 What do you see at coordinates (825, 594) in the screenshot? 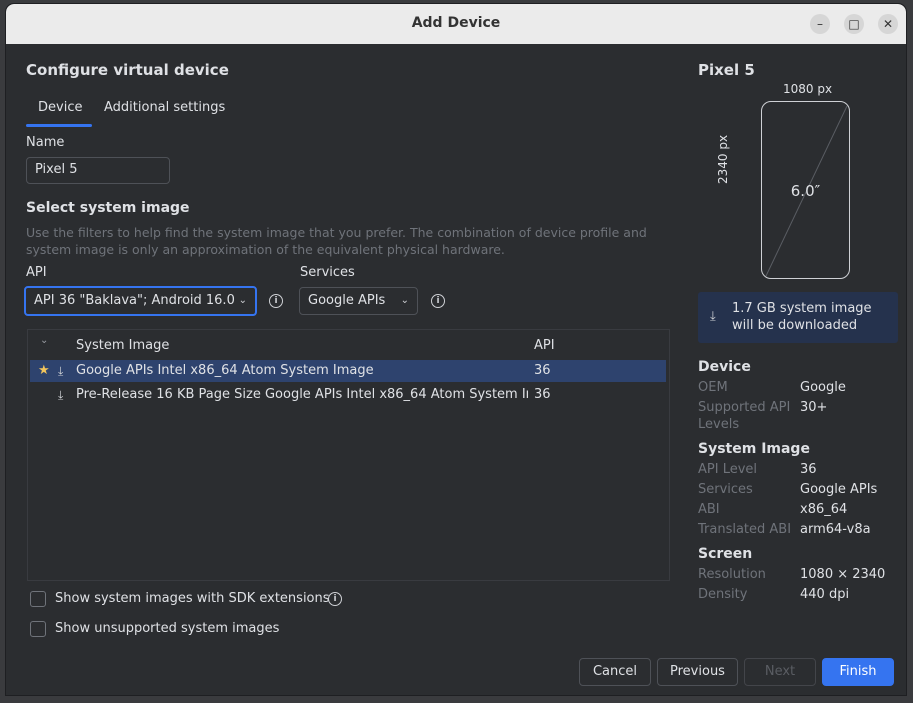
I see `density-value: 440 dpi` at bounding box center [825, 594].